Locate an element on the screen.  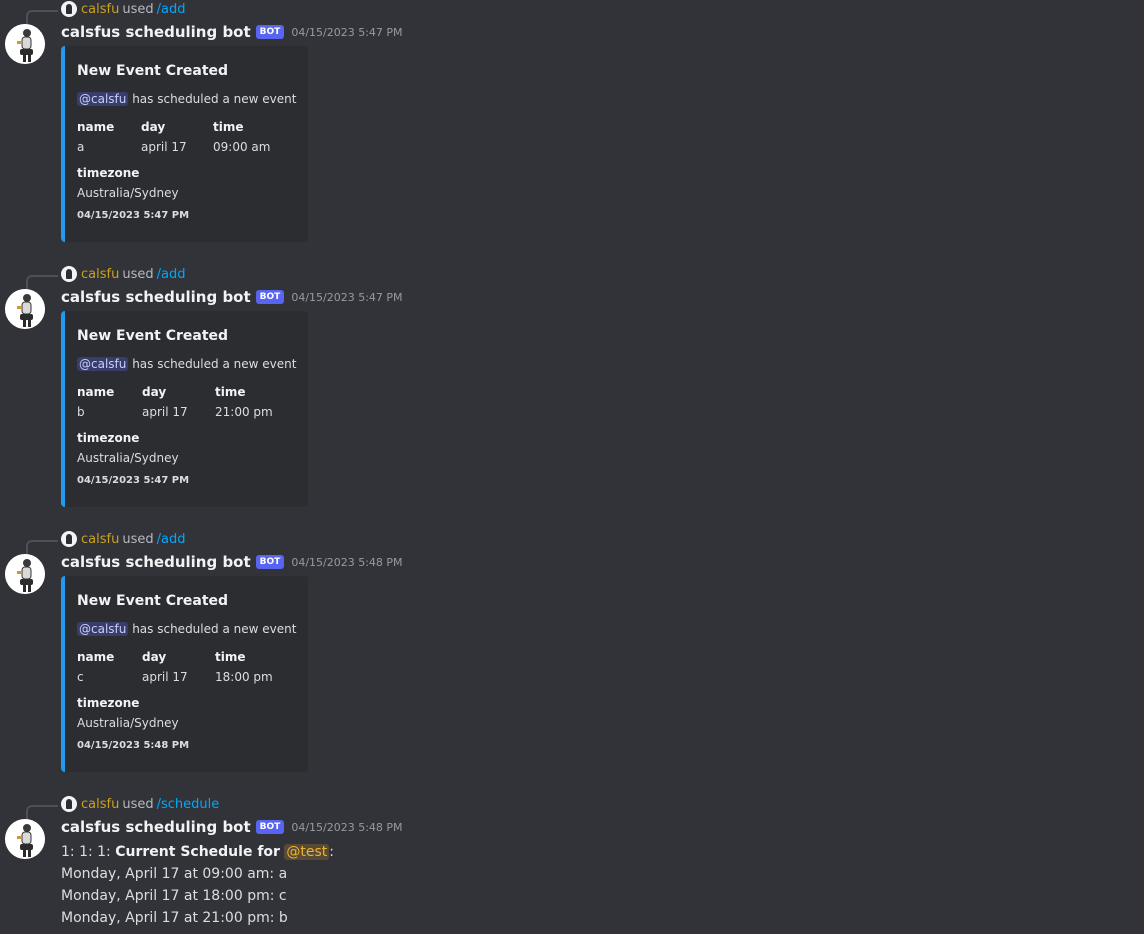
field-value: b is located at coordinates (81, 412).